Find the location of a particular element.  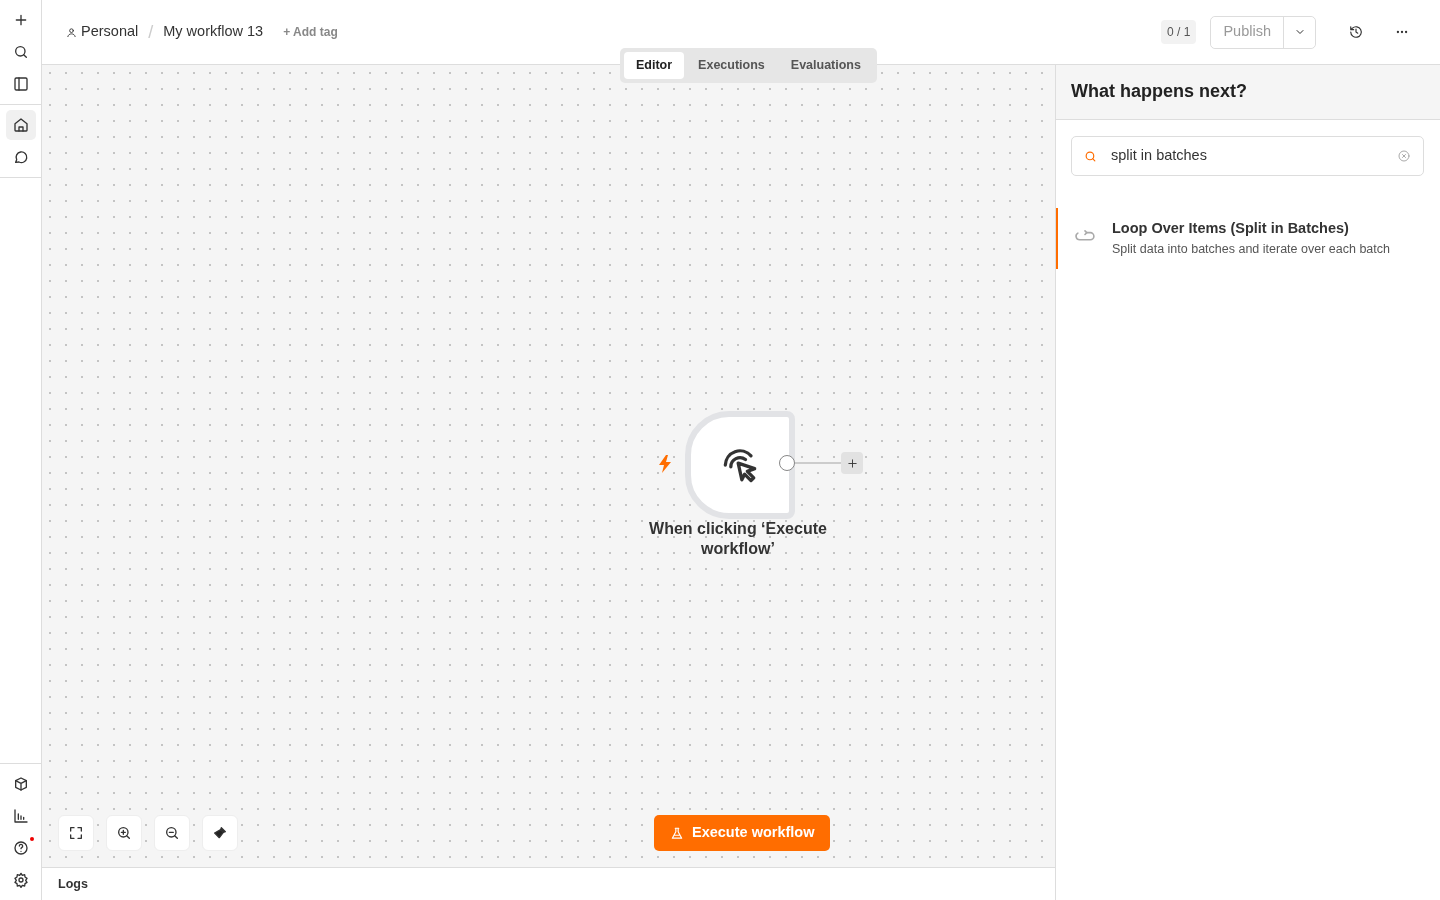

notification-dot is located at coordinates (31, 839).